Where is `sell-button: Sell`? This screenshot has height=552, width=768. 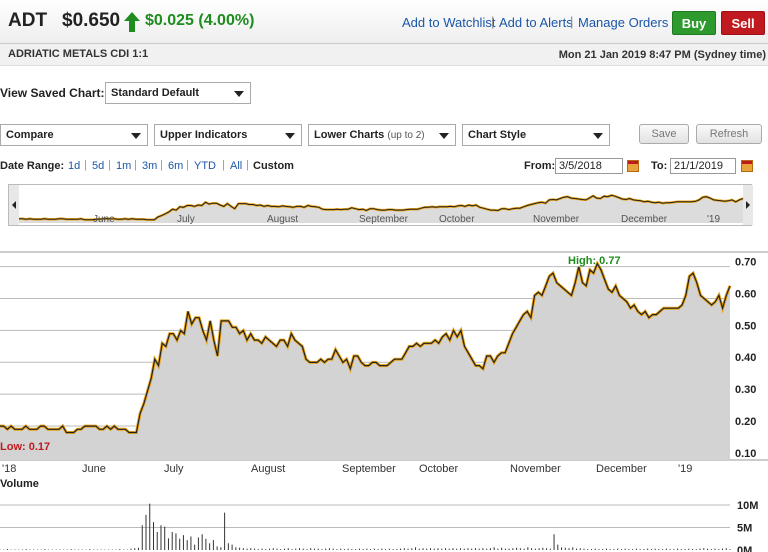
sell-button: Sell is located at coordinates (743, 23).